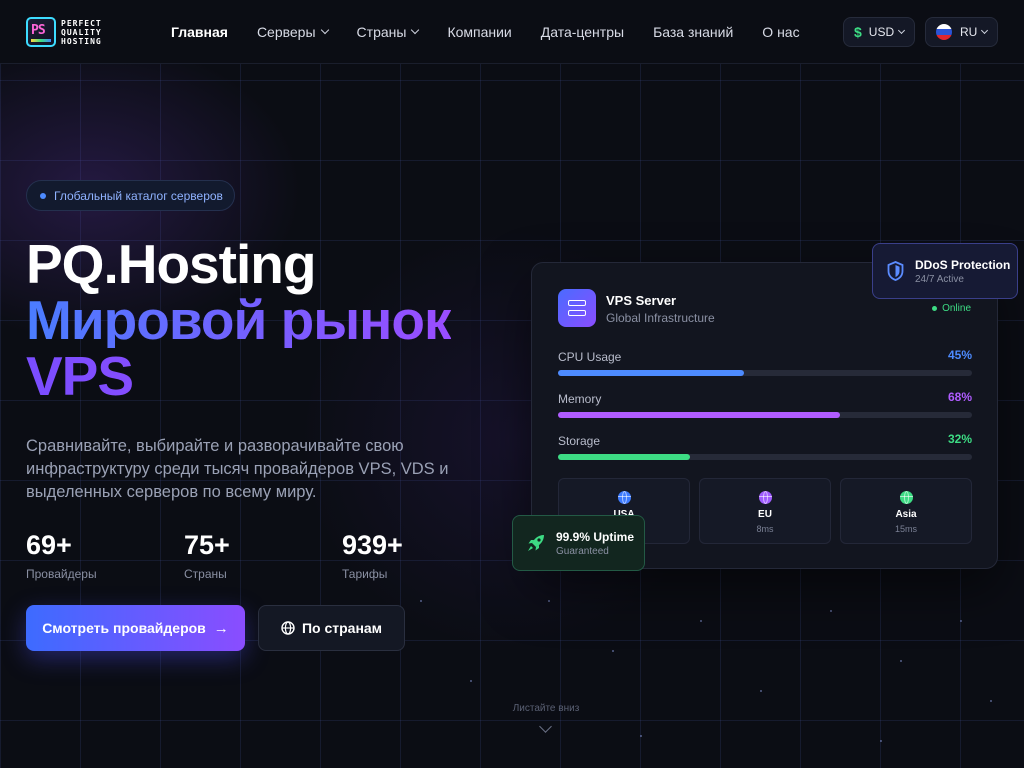 Image resolution: width=1024 pixels, height=768 pixels. I want to click on hero-badge: Глобальный каталог серверов, so click(130, 195).